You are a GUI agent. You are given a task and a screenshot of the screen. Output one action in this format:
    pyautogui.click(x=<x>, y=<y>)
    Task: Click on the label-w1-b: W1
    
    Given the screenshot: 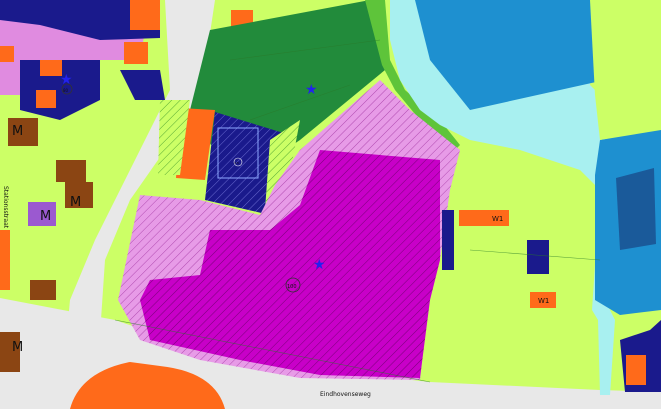 What is the action you would take?
    pyautogui.click(x=543, y=301)
    